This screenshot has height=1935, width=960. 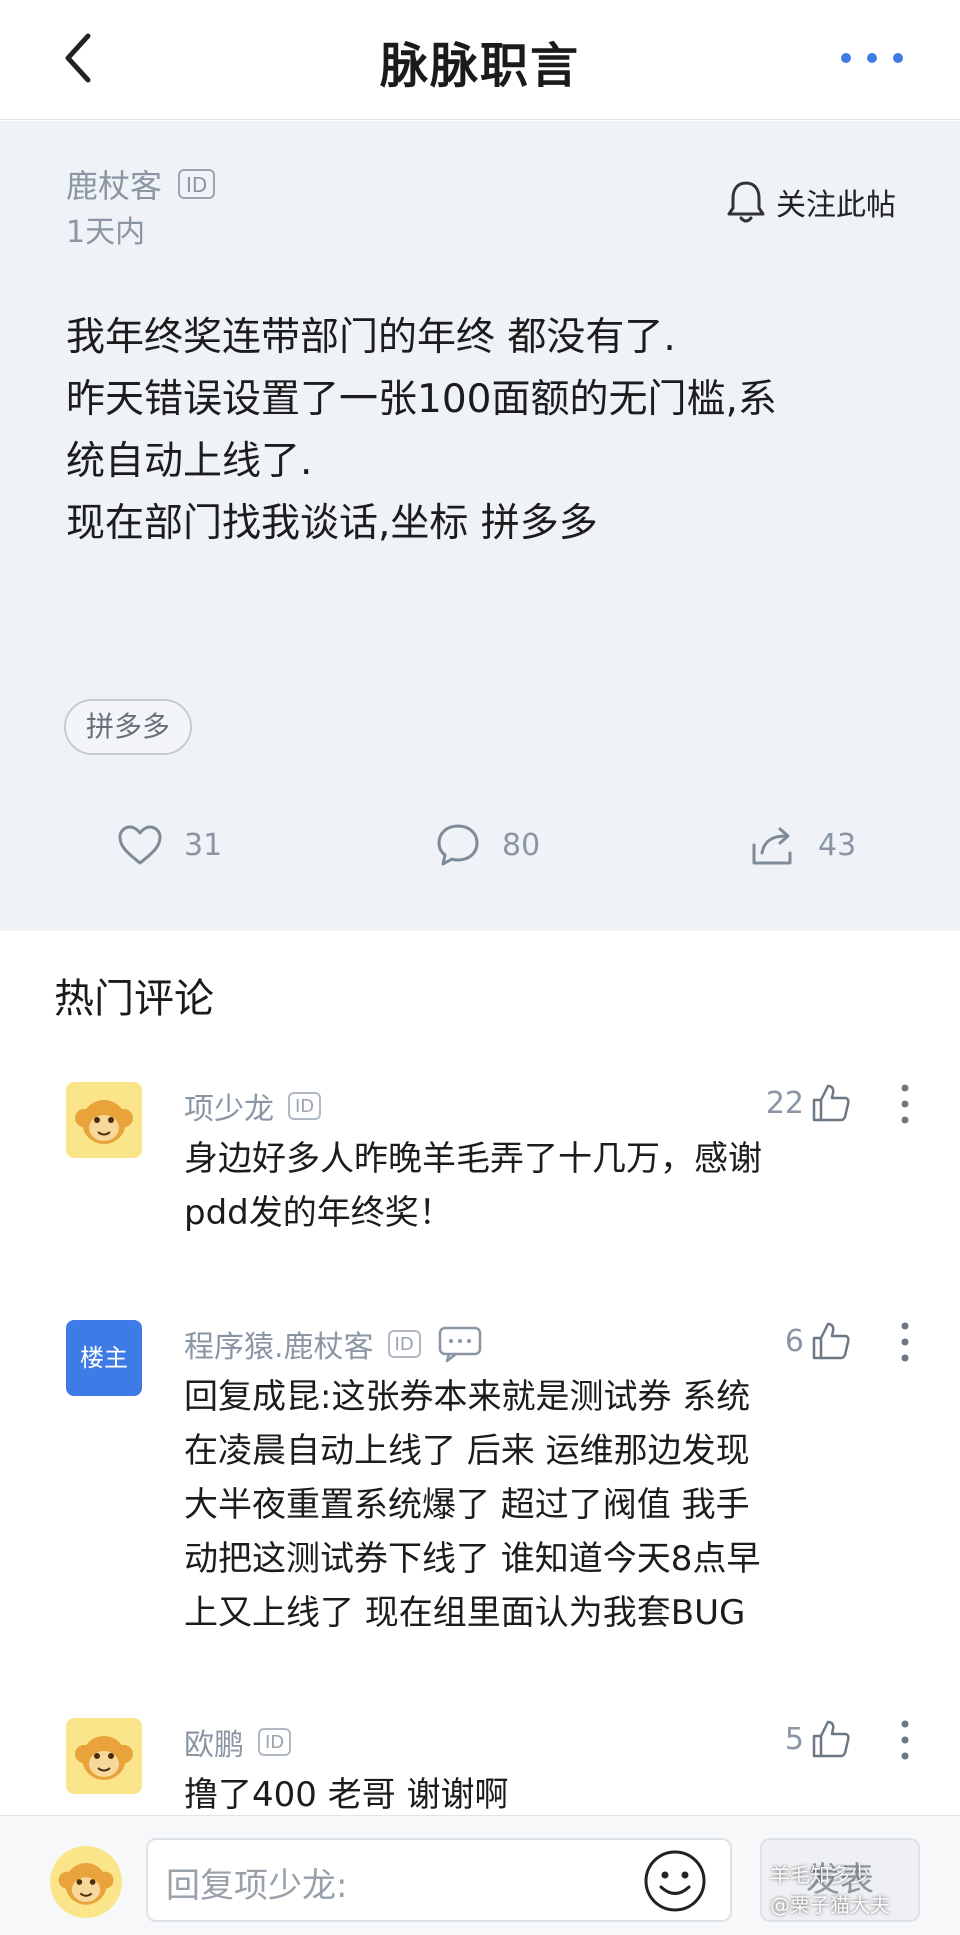 I want to click on more-options-icon, so click(x=872, y=58).